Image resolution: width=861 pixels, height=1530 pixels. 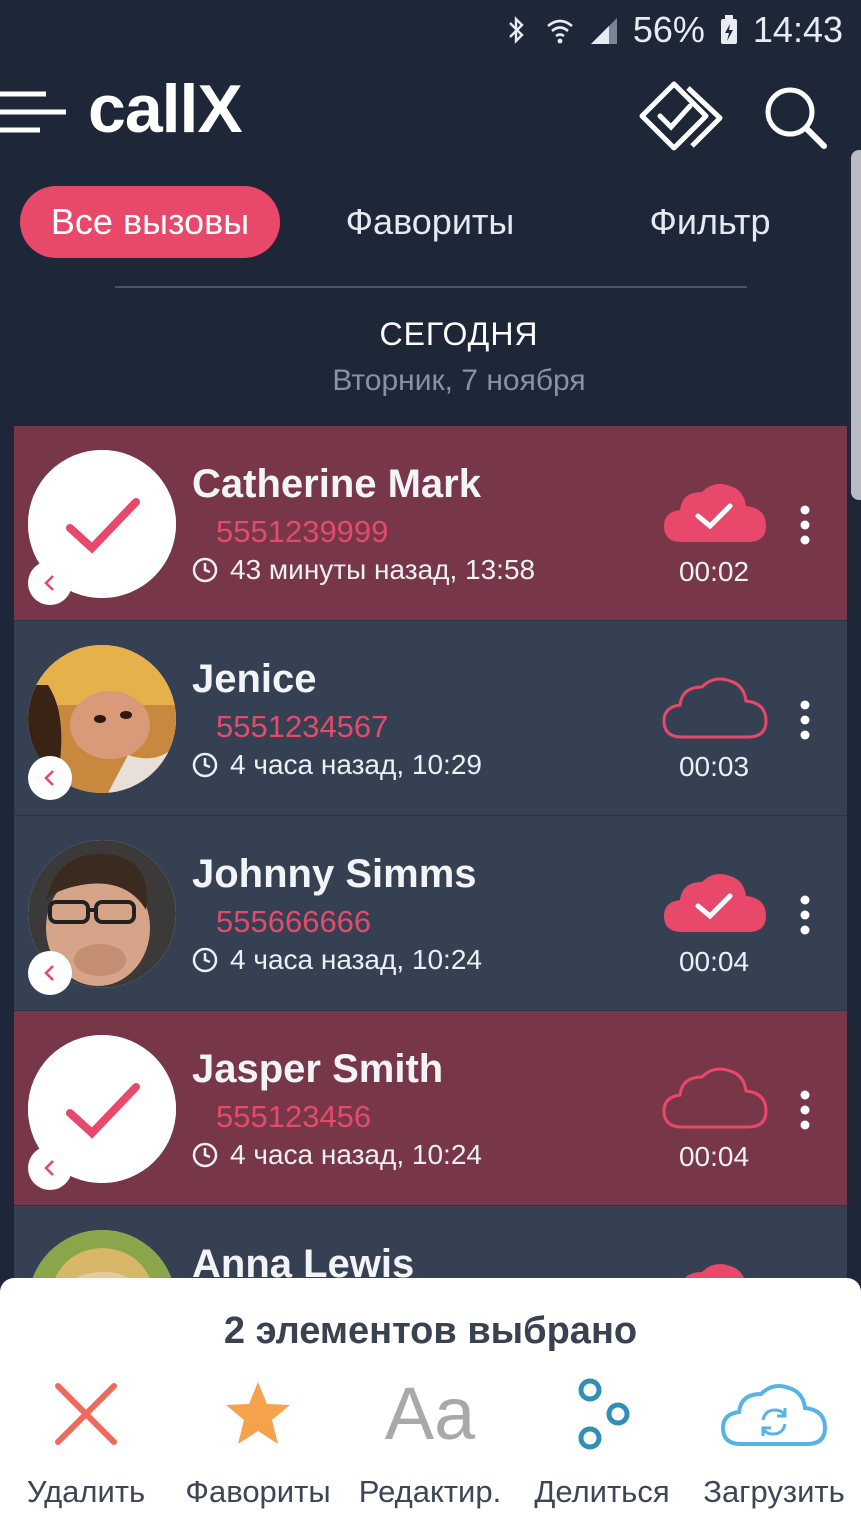 I want to click on contact-name: Jasper Smith, so click(x=318, y=1069).